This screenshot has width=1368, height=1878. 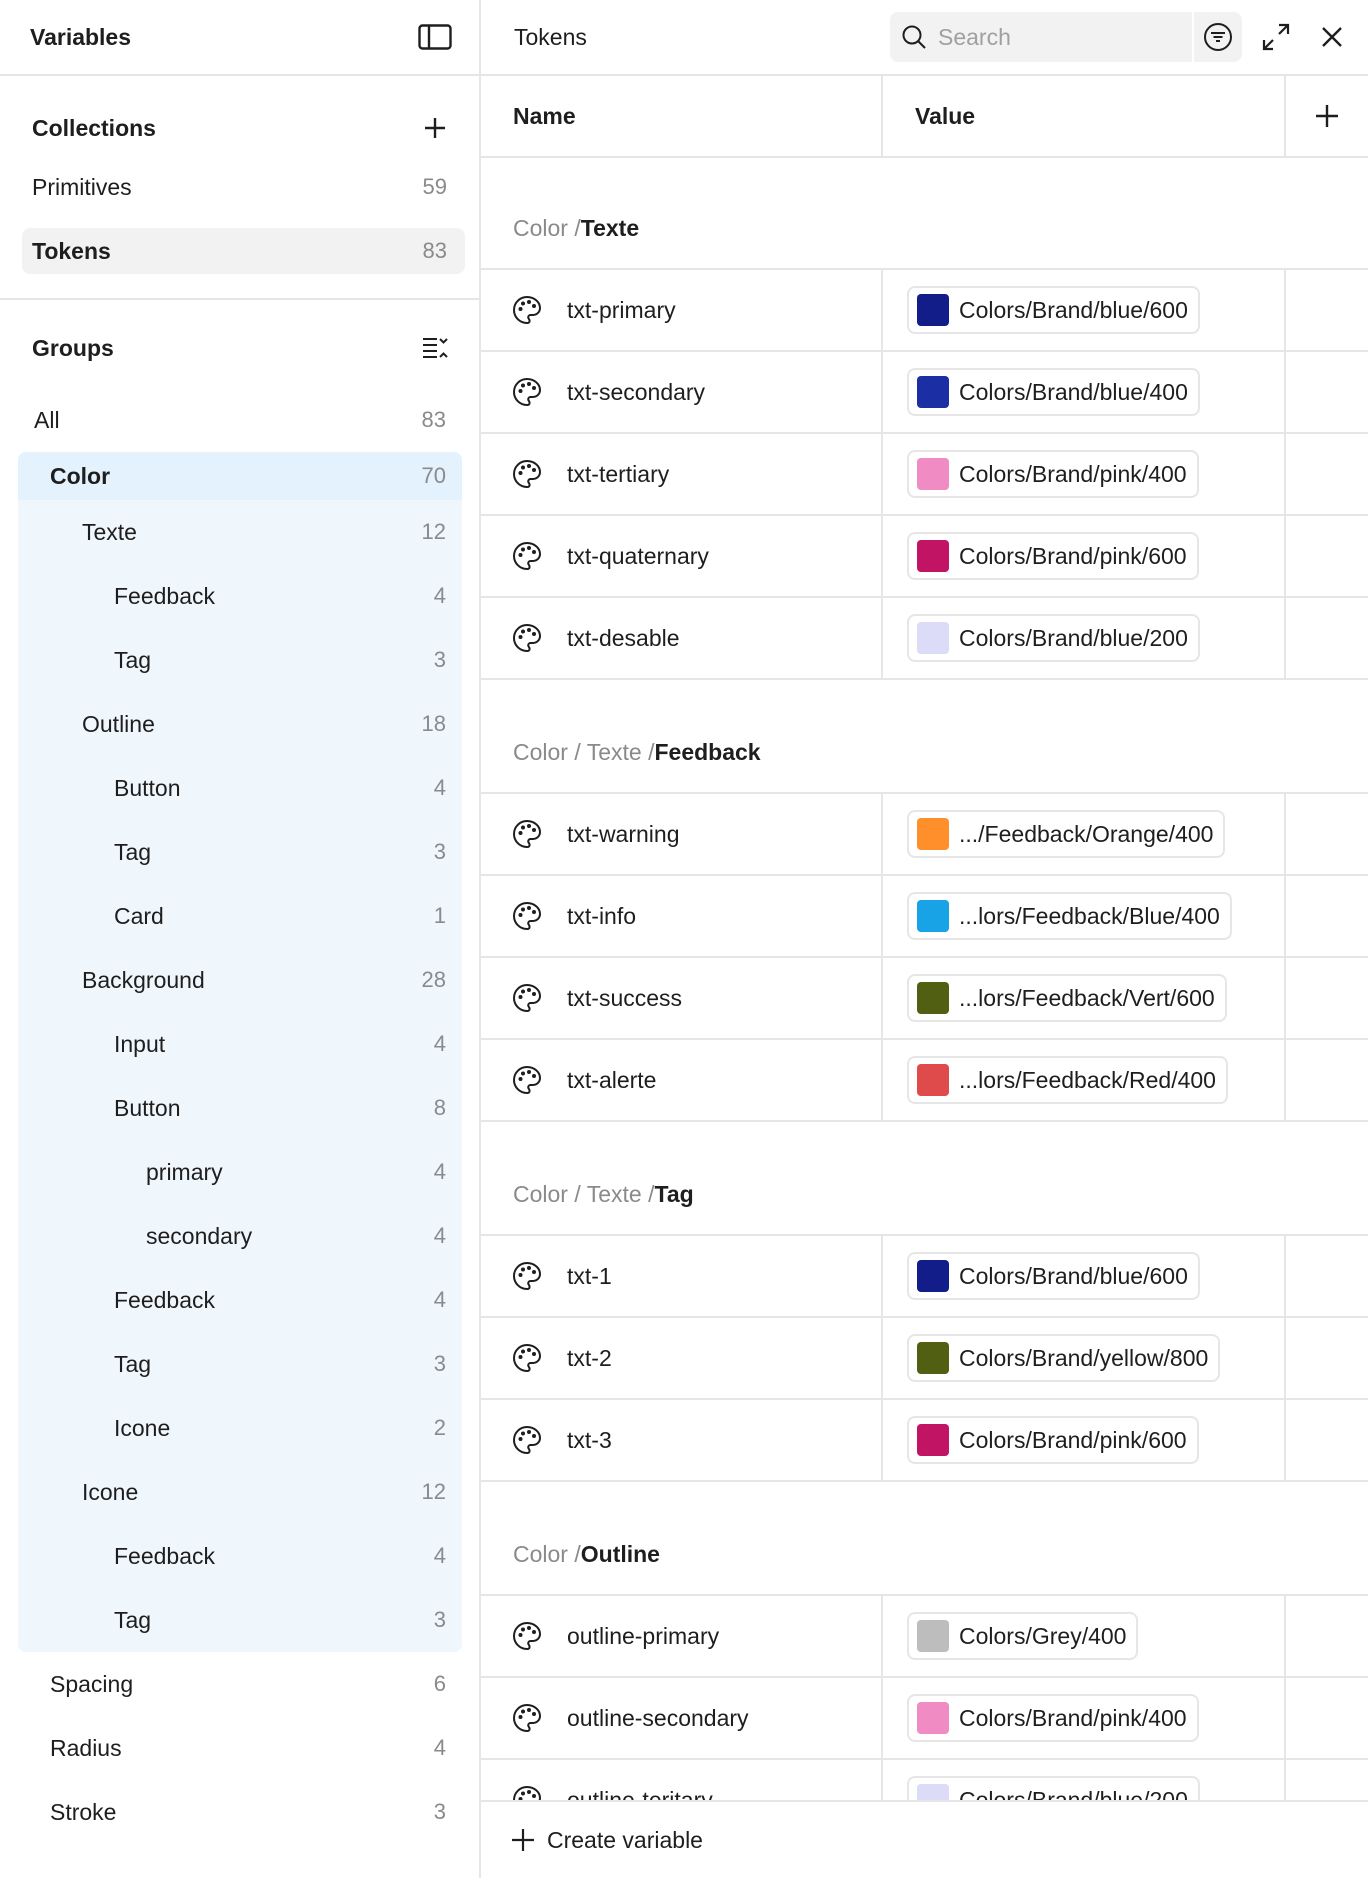 I want to click on add-collection-icon, so click(x=435, y=128).